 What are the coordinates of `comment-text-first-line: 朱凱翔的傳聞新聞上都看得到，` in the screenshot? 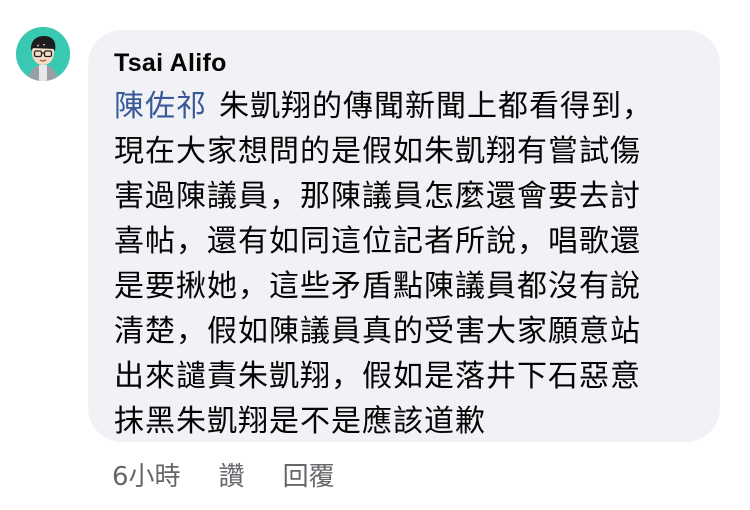 It's located at (436, 106).